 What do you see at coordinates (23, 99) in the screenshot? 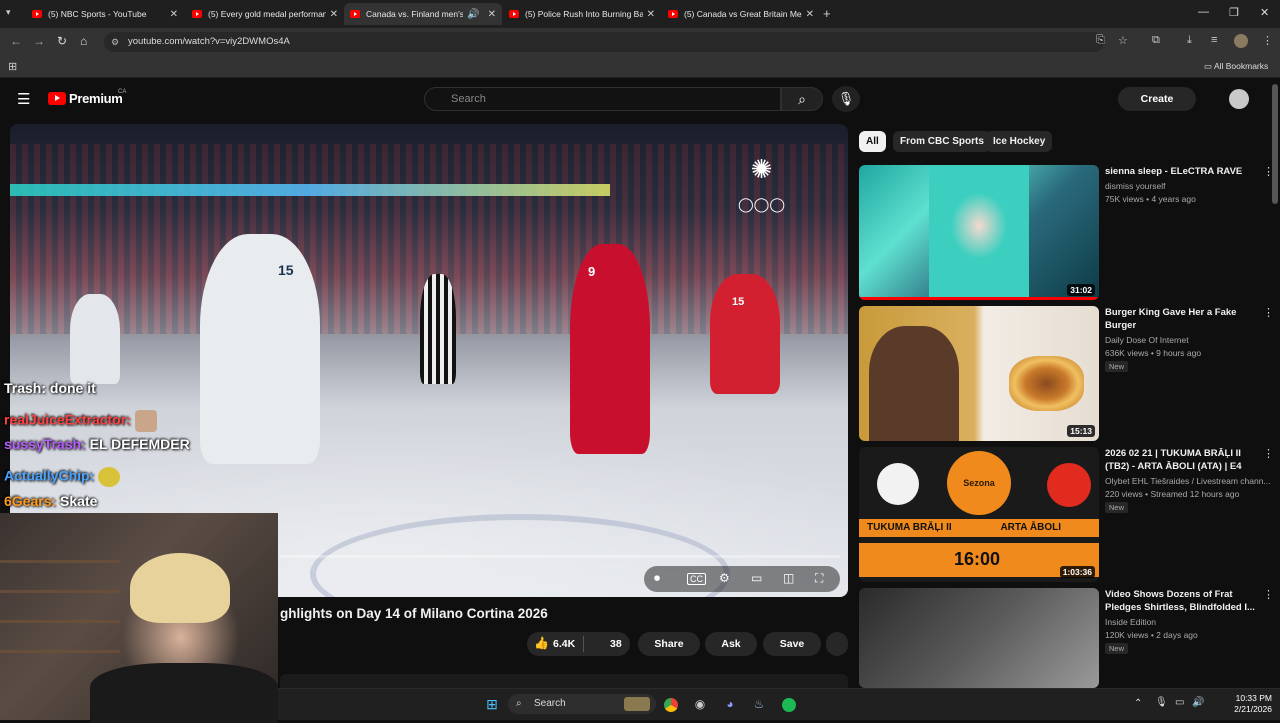
I see `hamburger-menu-icon: ☰` at bounding box center [23, 99].